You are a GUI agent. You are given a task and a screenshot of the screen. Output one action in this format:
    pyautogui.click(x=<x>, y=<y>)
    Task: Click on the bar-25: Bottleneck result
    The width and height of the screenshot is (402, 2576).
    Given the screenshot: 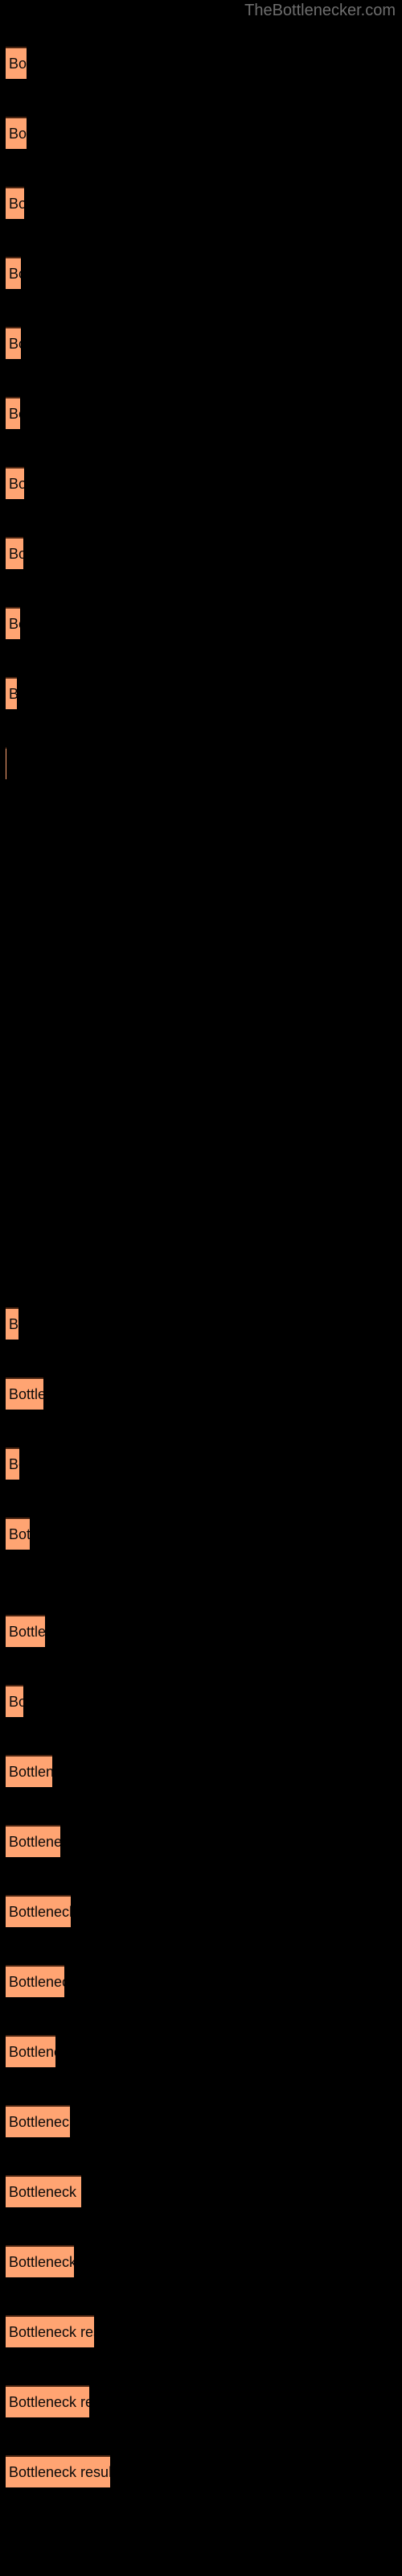 What is the action you would take?
    pyautogui.click(x=14, y=1701)
    